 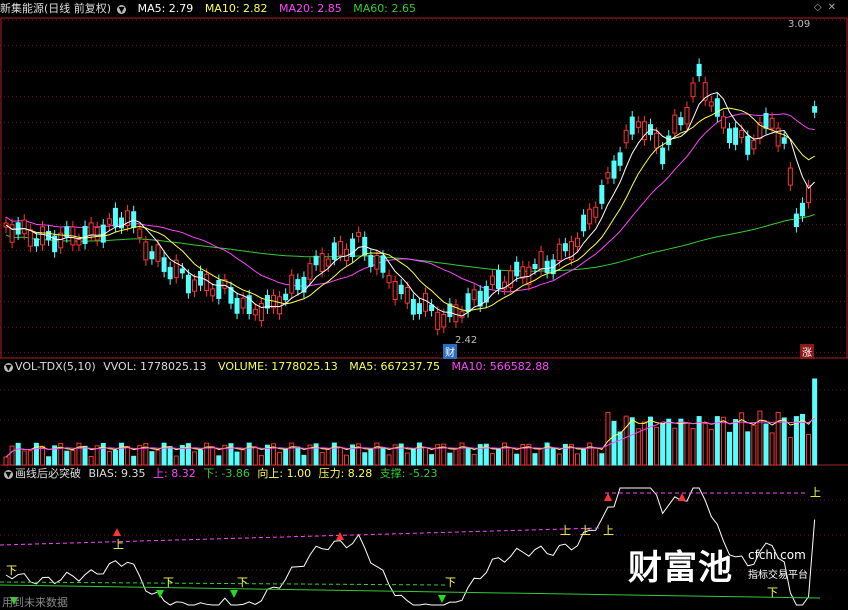 What do you see at coordinates (165, 8) in the screenshot?
I see `ma5-value: MA5: 2.79` at bounding box center [165, 8].